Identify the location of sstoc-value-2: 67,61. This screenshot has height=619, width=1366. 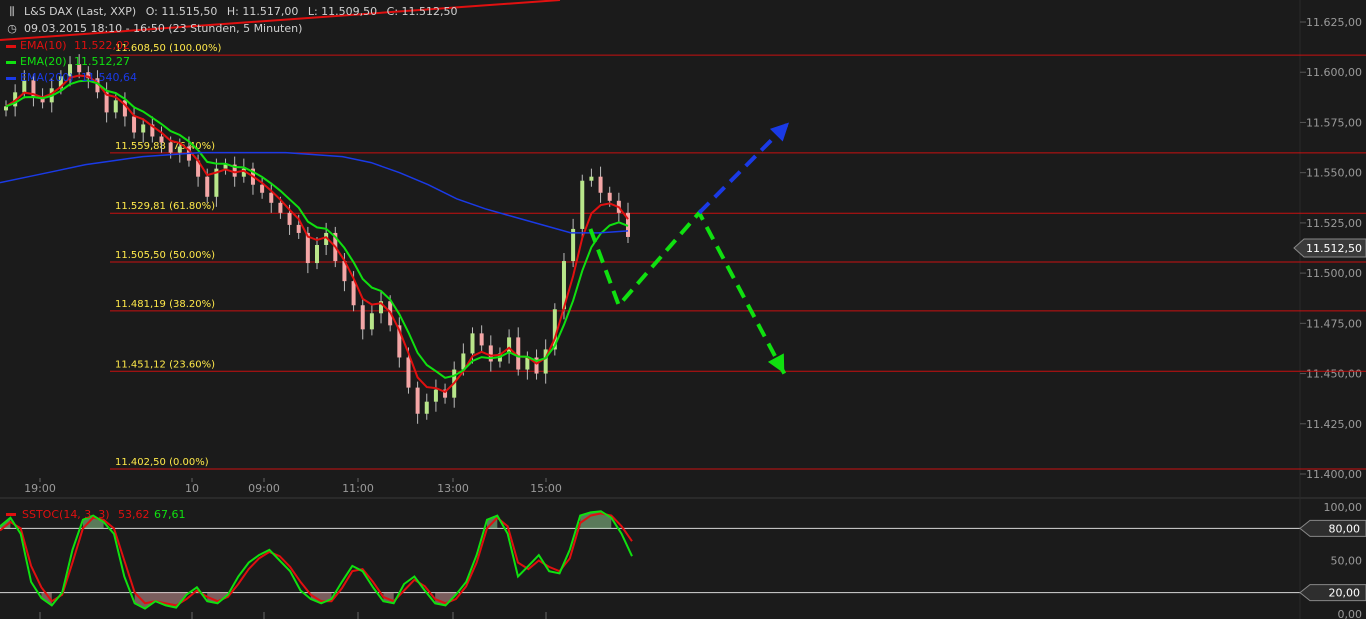
(170, 514).